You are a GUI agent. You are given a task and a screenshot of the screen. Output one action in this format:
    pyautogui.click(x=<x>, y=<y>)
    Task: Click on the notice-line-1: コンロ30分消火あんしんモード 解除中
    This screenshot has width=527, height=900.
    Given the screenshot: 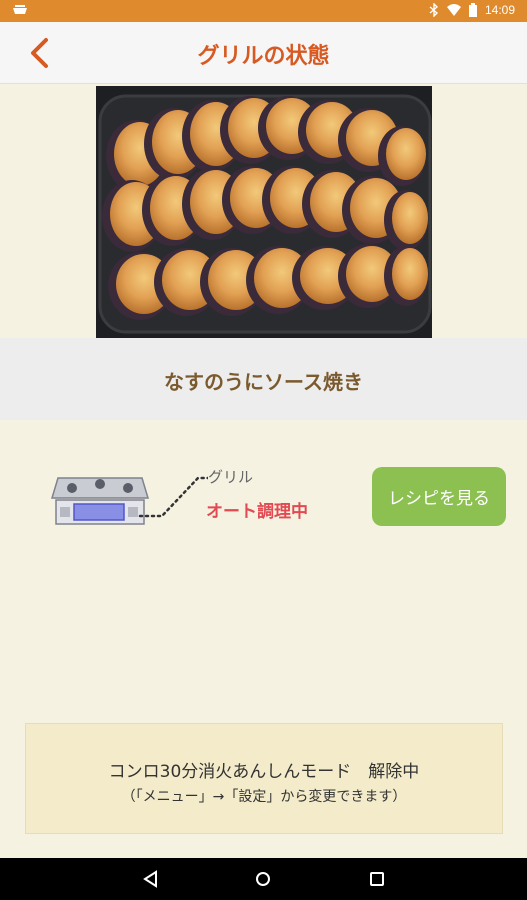 What is the action you would take?
    pyautogui.click(x=264, y=772)
    